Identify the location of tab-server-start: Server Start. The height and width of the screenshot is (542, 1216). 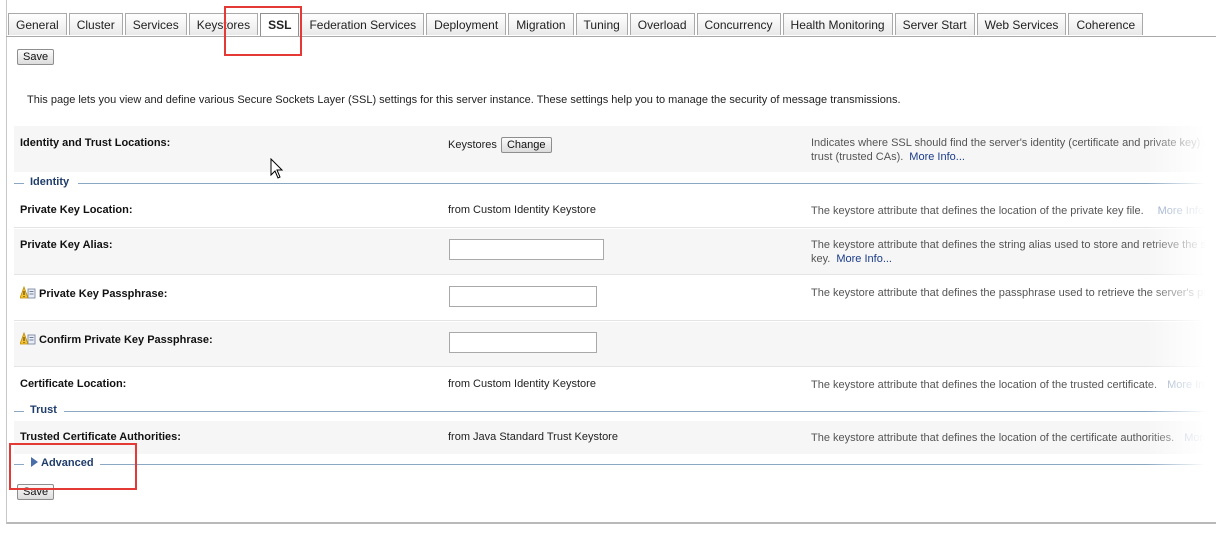
(934, 24).